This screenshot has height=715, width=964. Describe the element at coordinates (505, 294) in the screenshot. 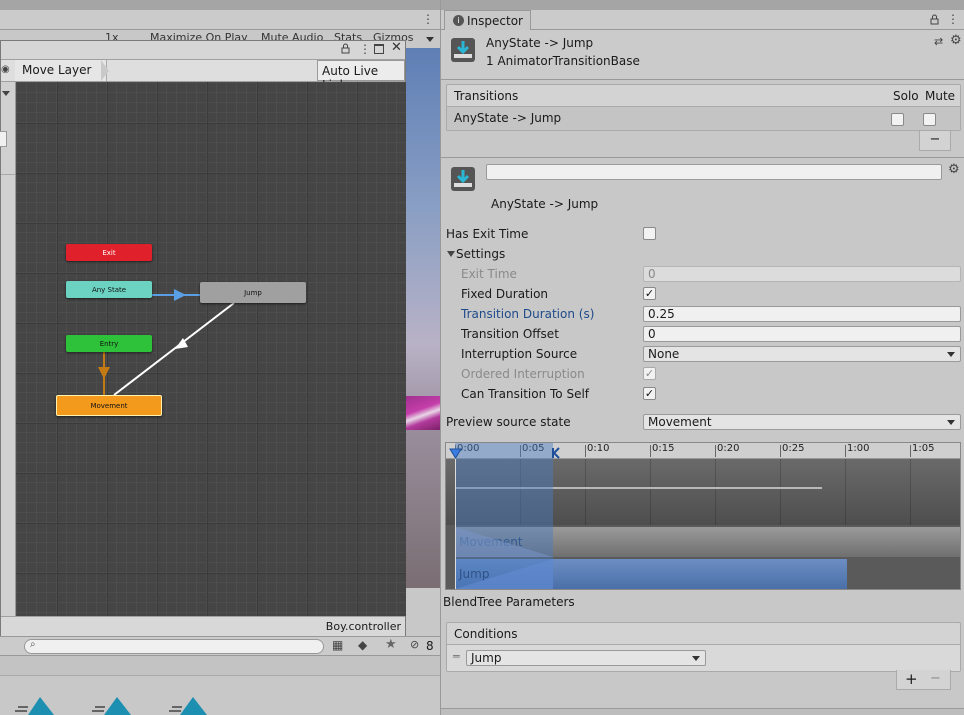

I see `fixed-duration-label: Fixed Duration` at that location.